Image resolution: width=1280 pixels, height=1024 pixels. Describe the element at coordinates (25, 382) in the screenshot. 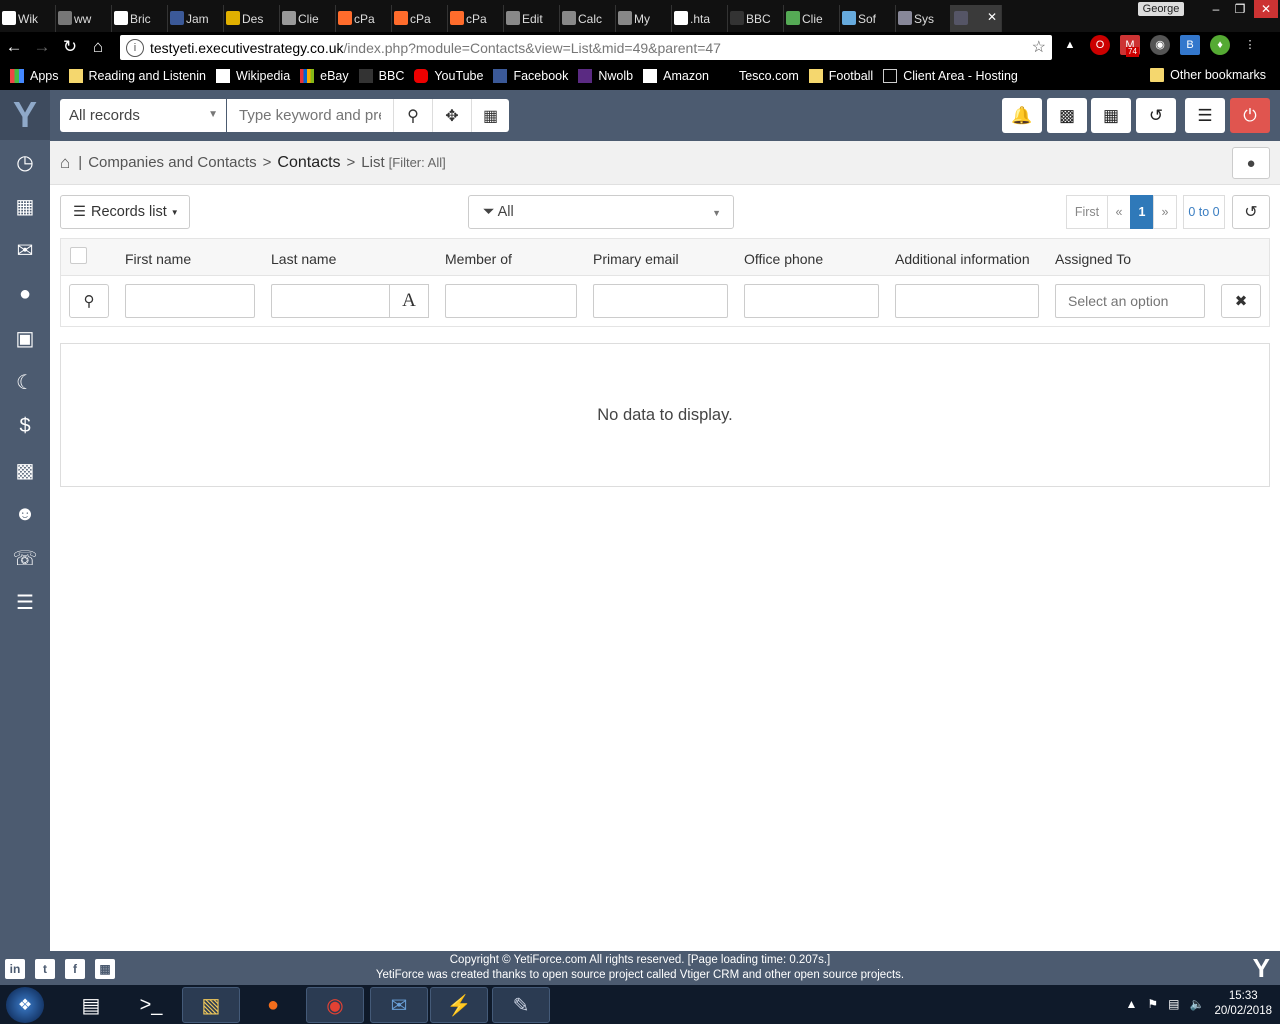

I see `headset-icon: ☾` at that location.